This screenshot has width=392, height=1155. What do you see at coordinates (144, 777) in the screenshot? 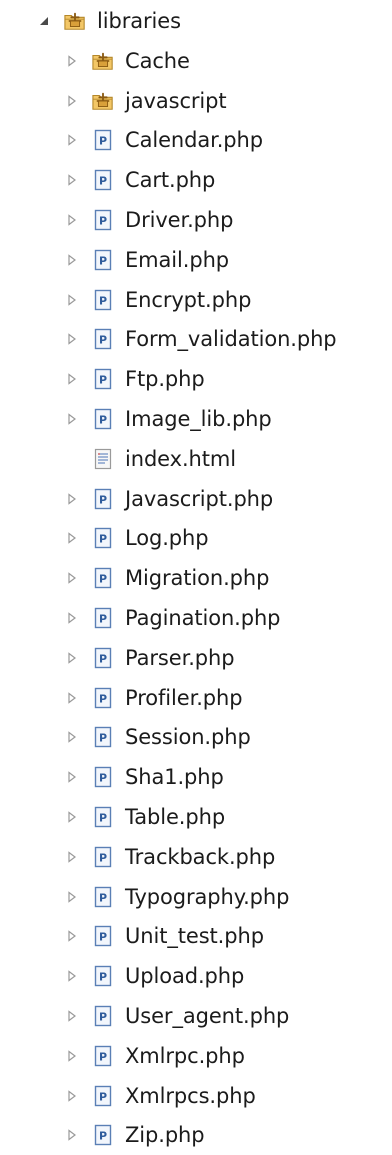
I see `tree-item-sha1-php: P Sha1.php` at bounding box center [144, 777].